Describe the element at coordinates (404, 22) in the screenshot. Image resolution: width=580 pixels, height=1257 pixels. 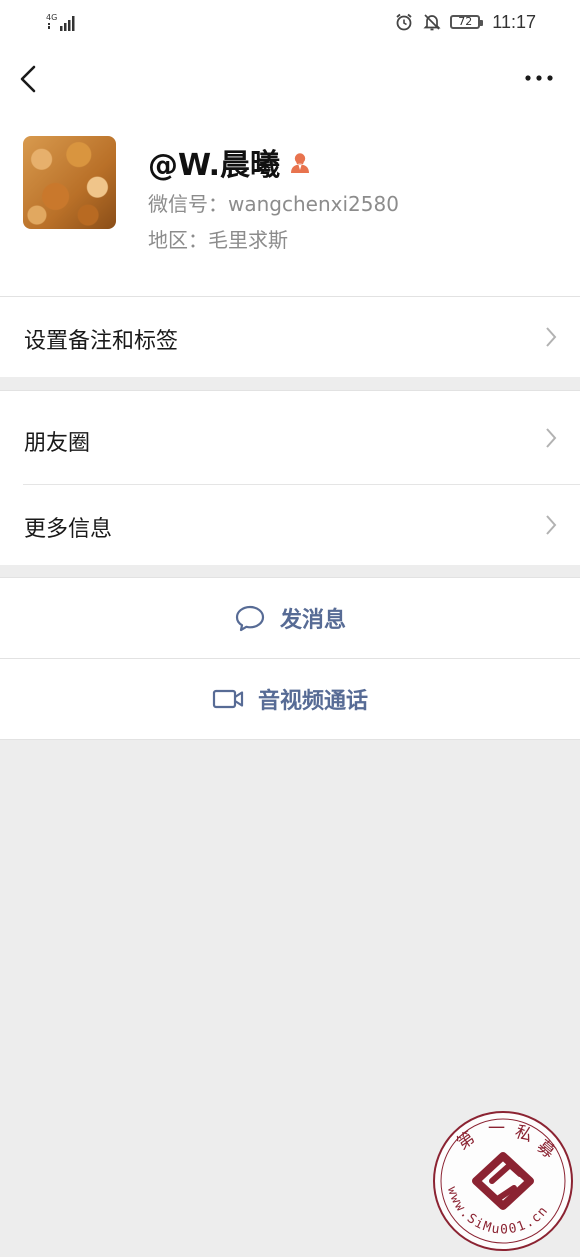
I see `alarm-clock-icon` at that location.